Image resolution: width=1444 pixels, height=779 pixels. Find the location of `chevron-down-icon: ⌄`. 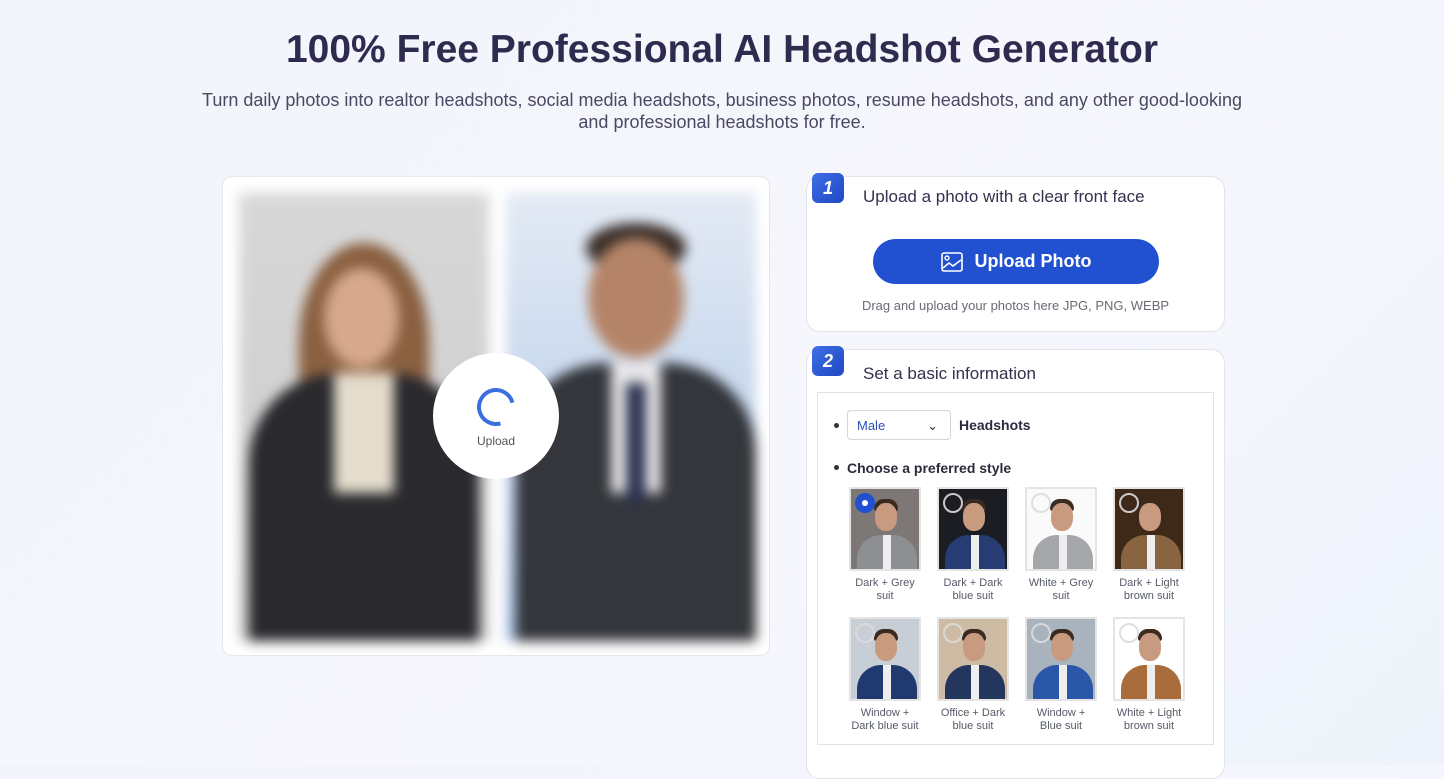

chevron-down-icon: ⌄ is located at coordinates (932, 425).